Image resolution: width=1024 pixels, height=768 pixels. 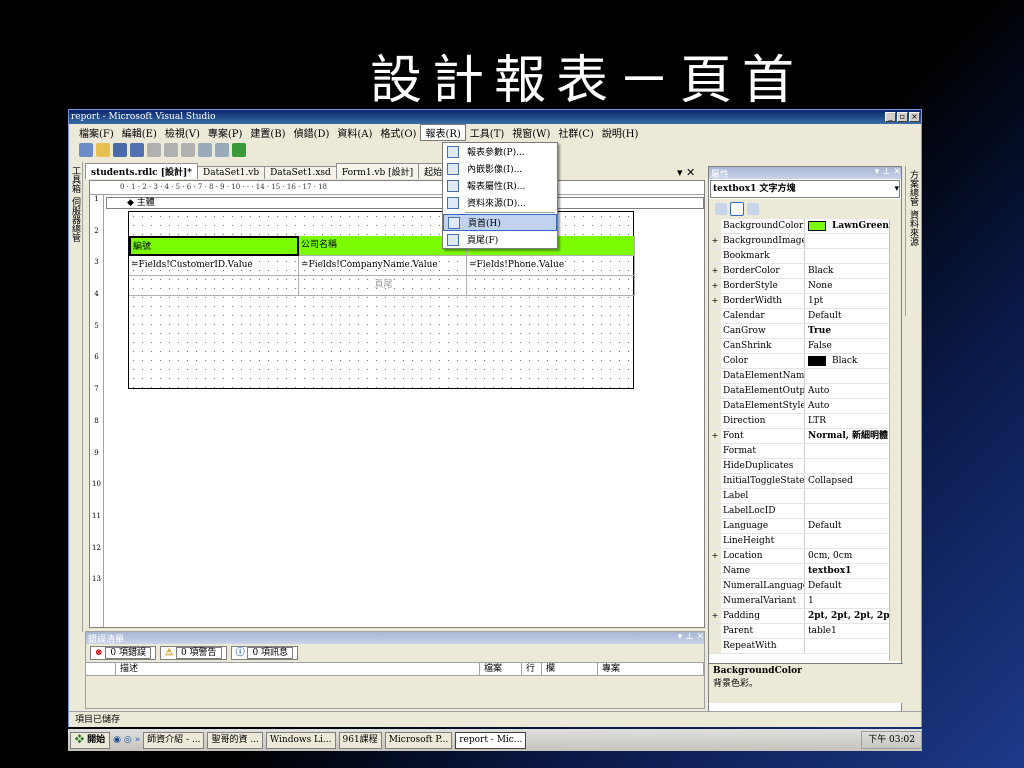 What do you see at coordinates (853, 616) in the screenshot?
I see `property-value: 2pt, 2pt, 2pt, 2pt` at bounding box center [853, 616].